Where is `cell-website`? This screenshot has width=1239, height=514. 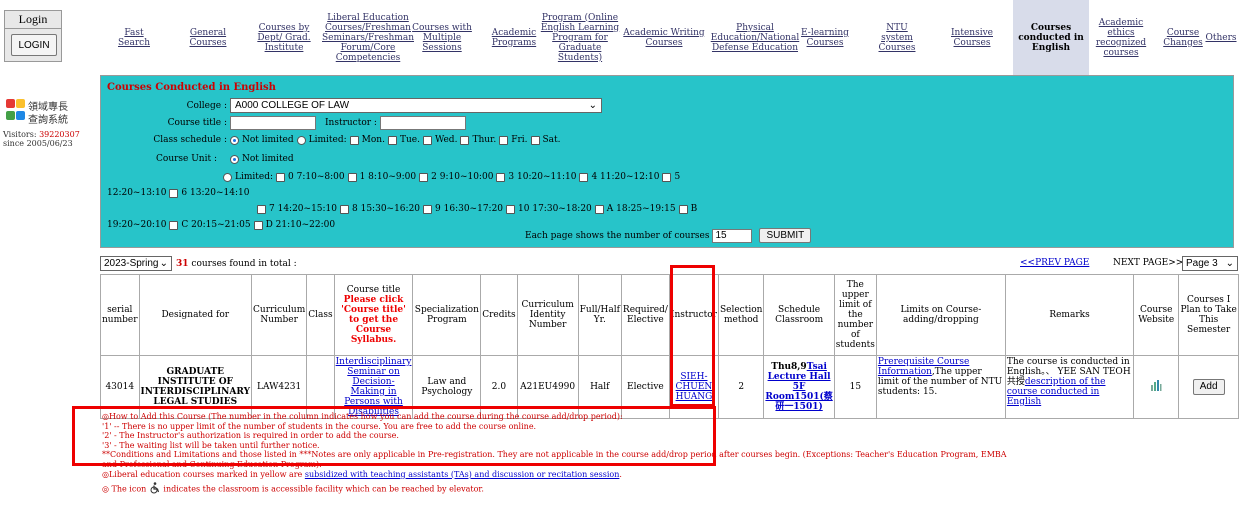 cell-website is located at coordinates (1156, 387).